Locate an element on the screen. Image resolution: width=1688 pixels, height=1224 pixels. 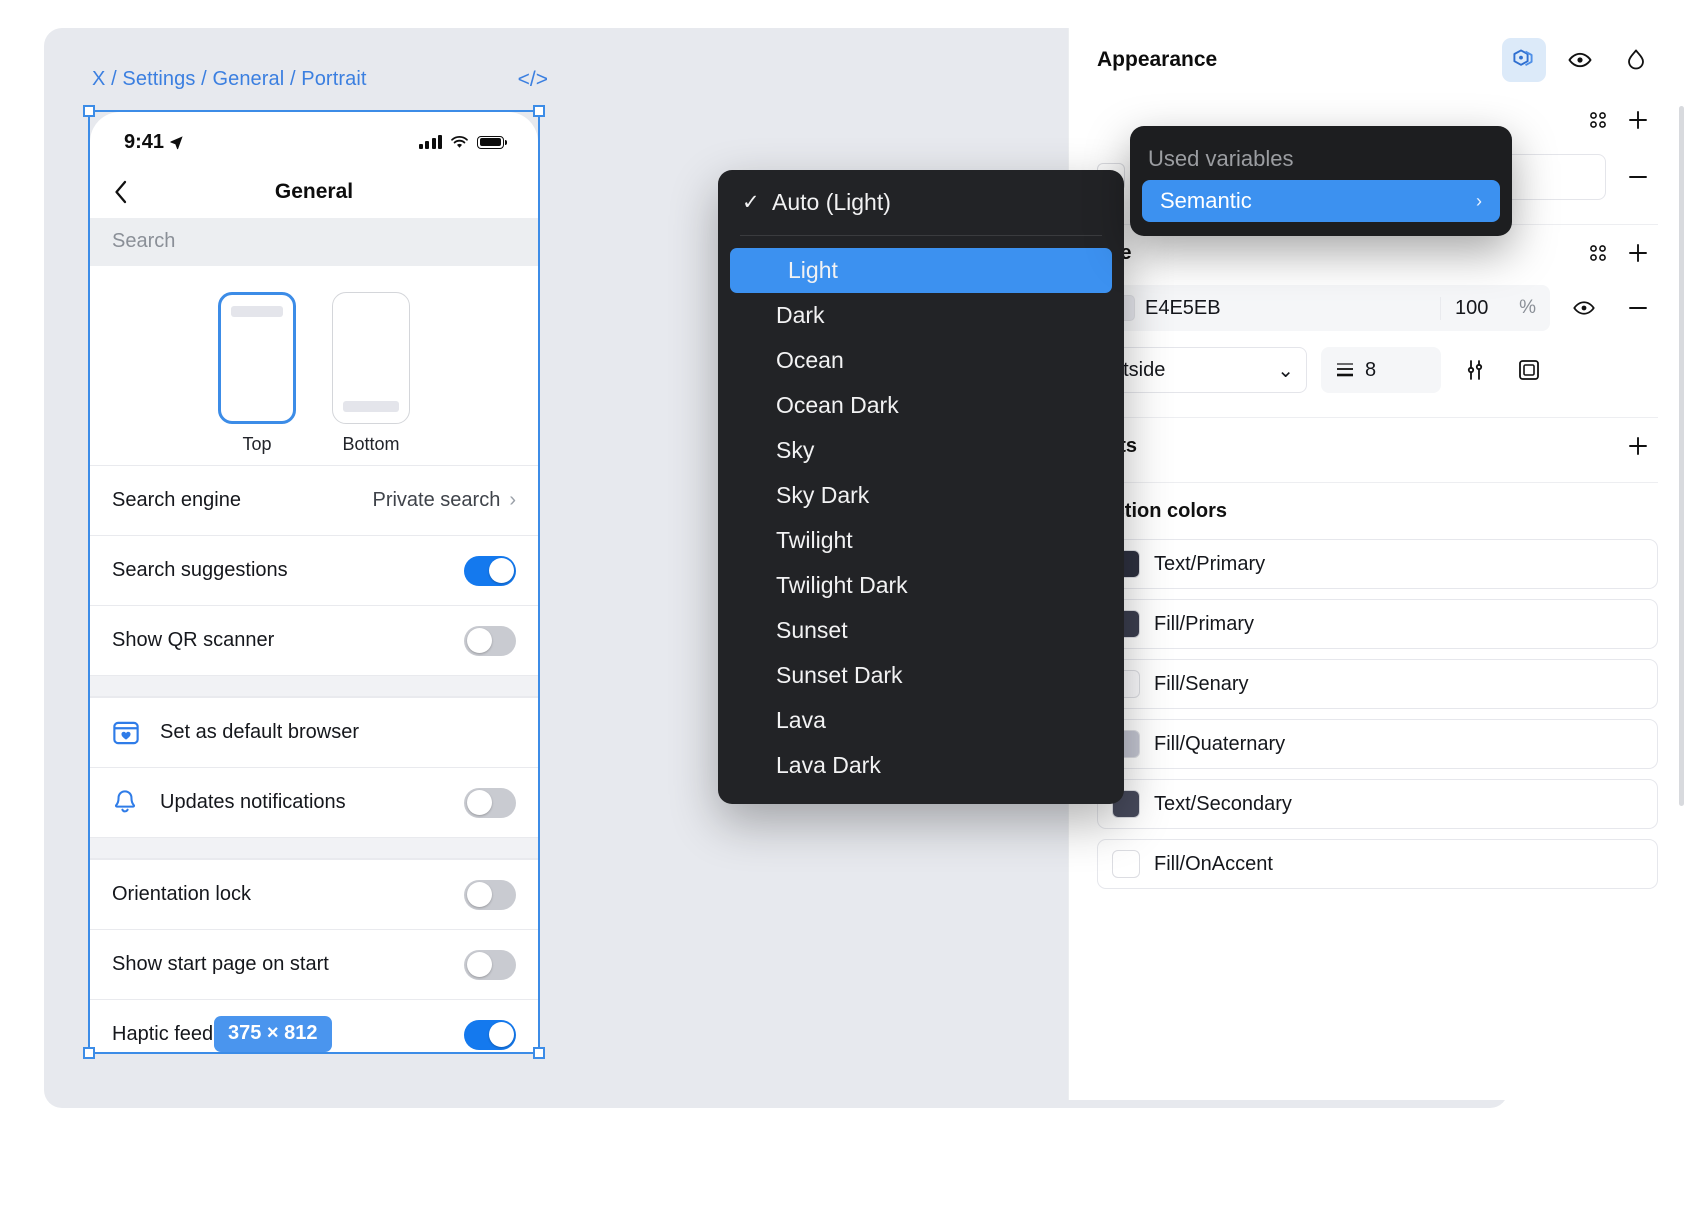
theme-menu-label: Lava is located at coordinates (801, 720).